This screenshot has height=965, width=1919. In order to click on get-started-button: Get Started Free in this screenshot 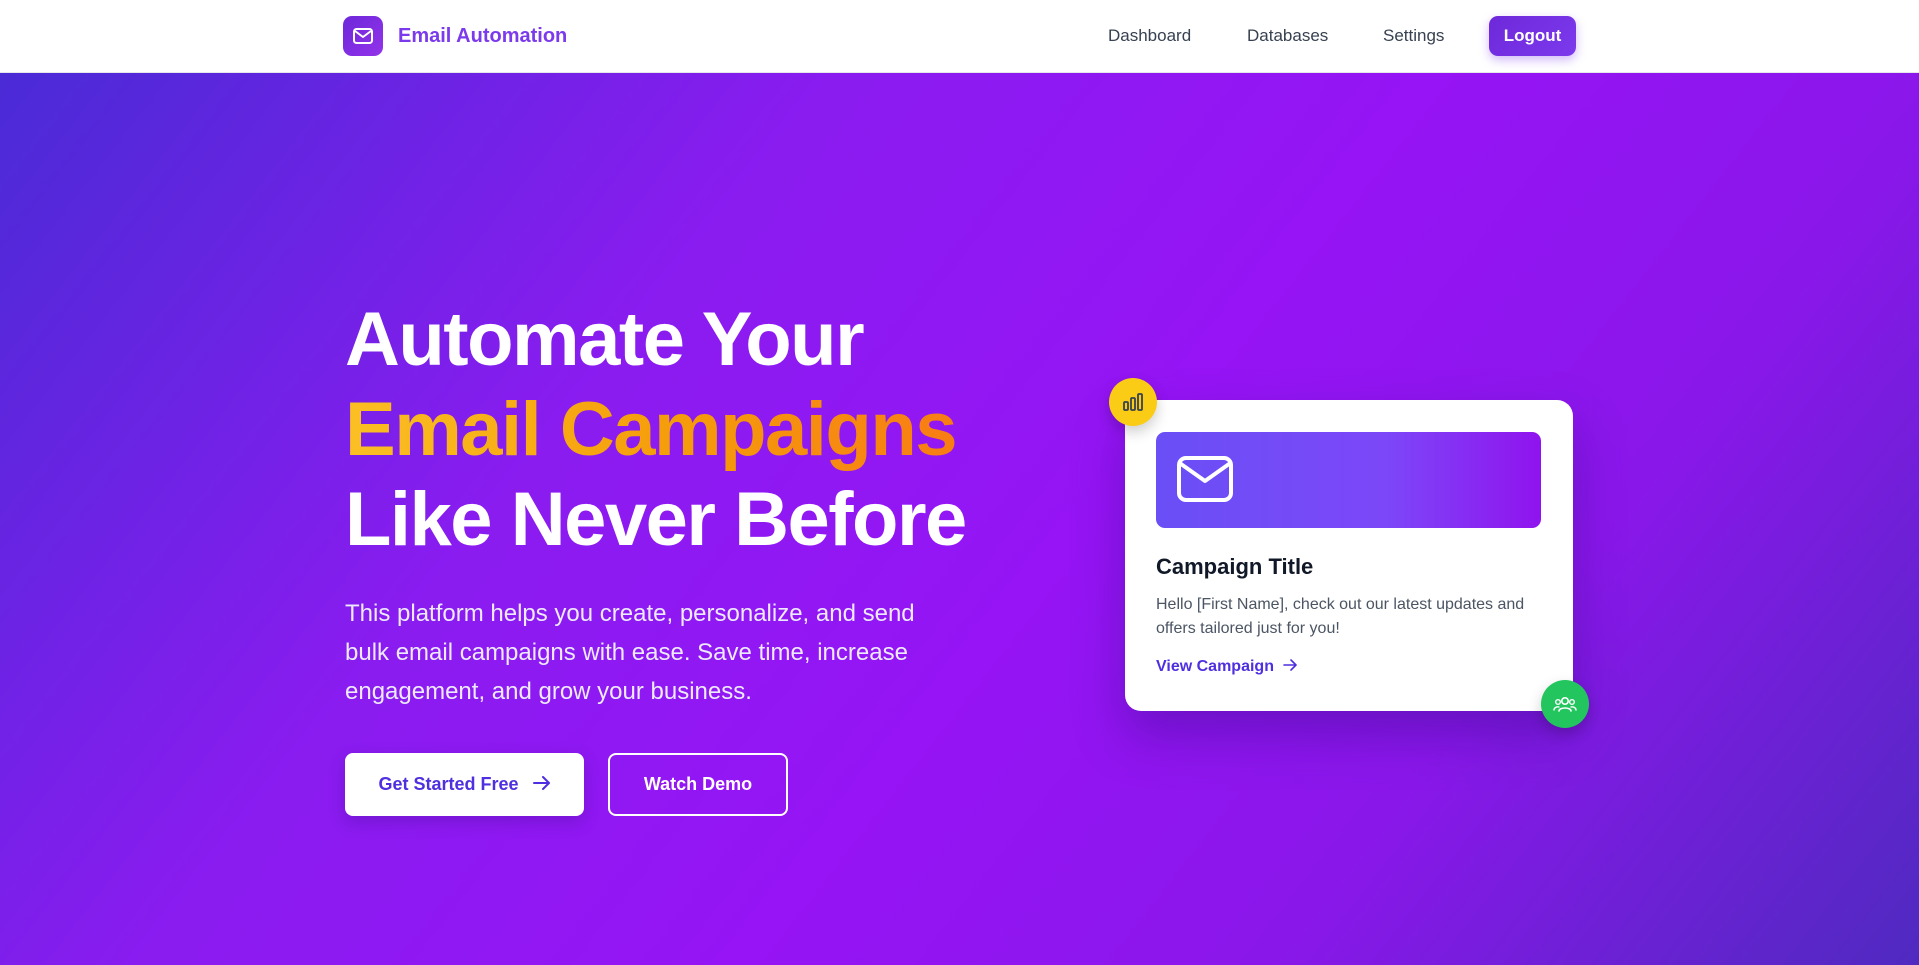, I will do `click(464, 784)`.